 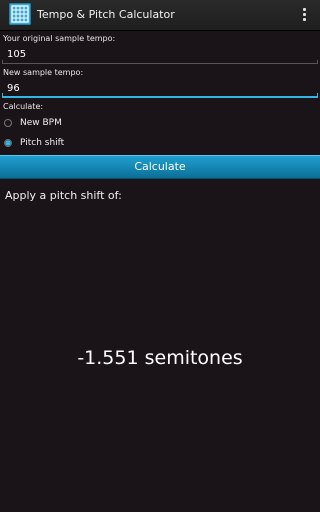 I want to click on new-tempo-underline, so click(x=160, y=97).